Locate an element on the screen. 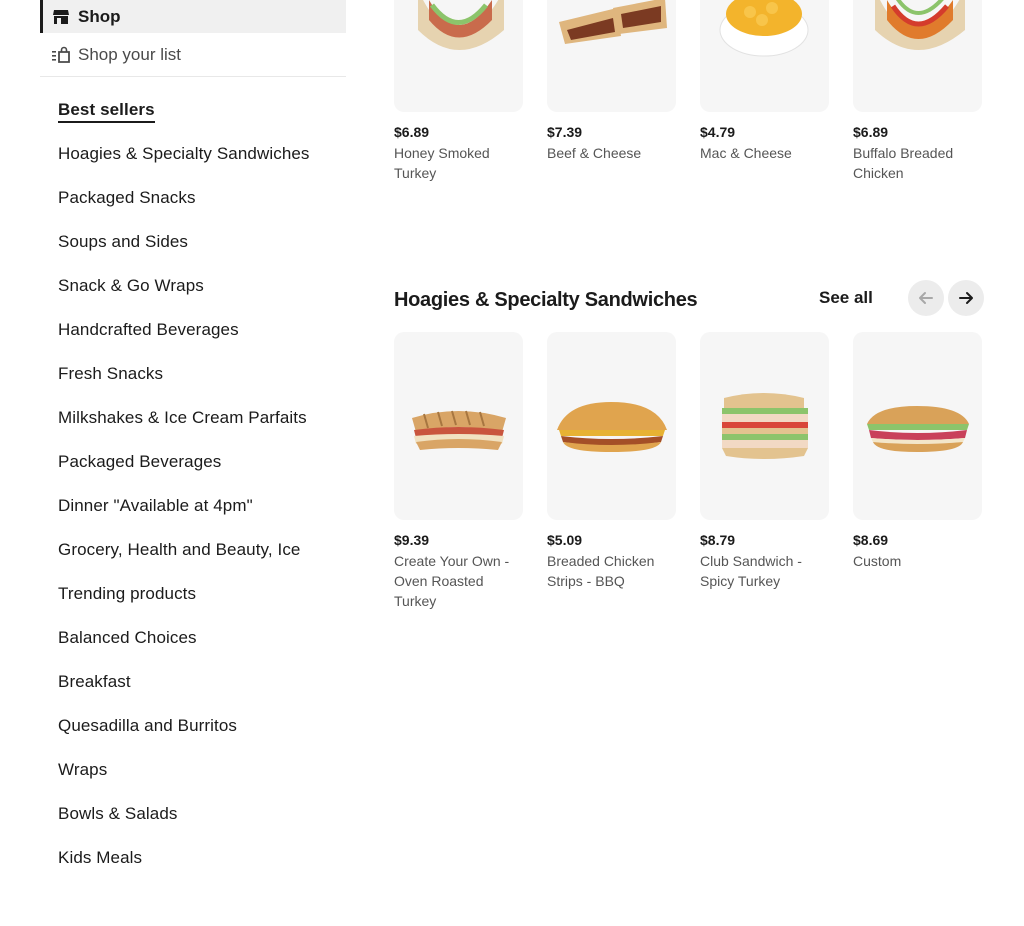 The image size is (1024, 926). category-label: Packaged Snacks is located at coordinates (127, 197).